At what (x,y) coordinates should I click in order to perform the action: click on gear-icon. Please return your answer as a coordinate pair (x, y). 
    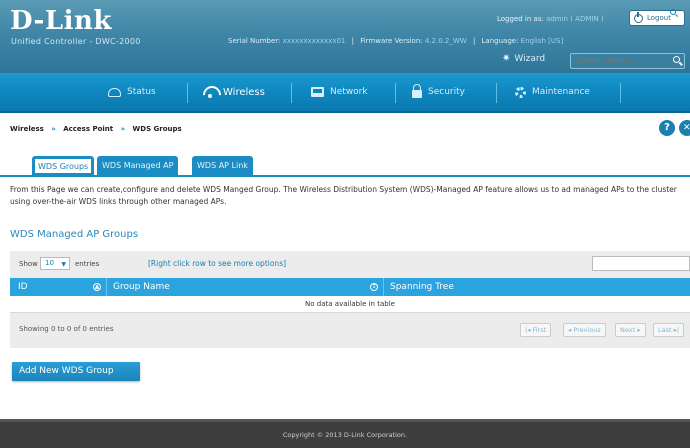
    Looking at the image, I should click on (520, 92).